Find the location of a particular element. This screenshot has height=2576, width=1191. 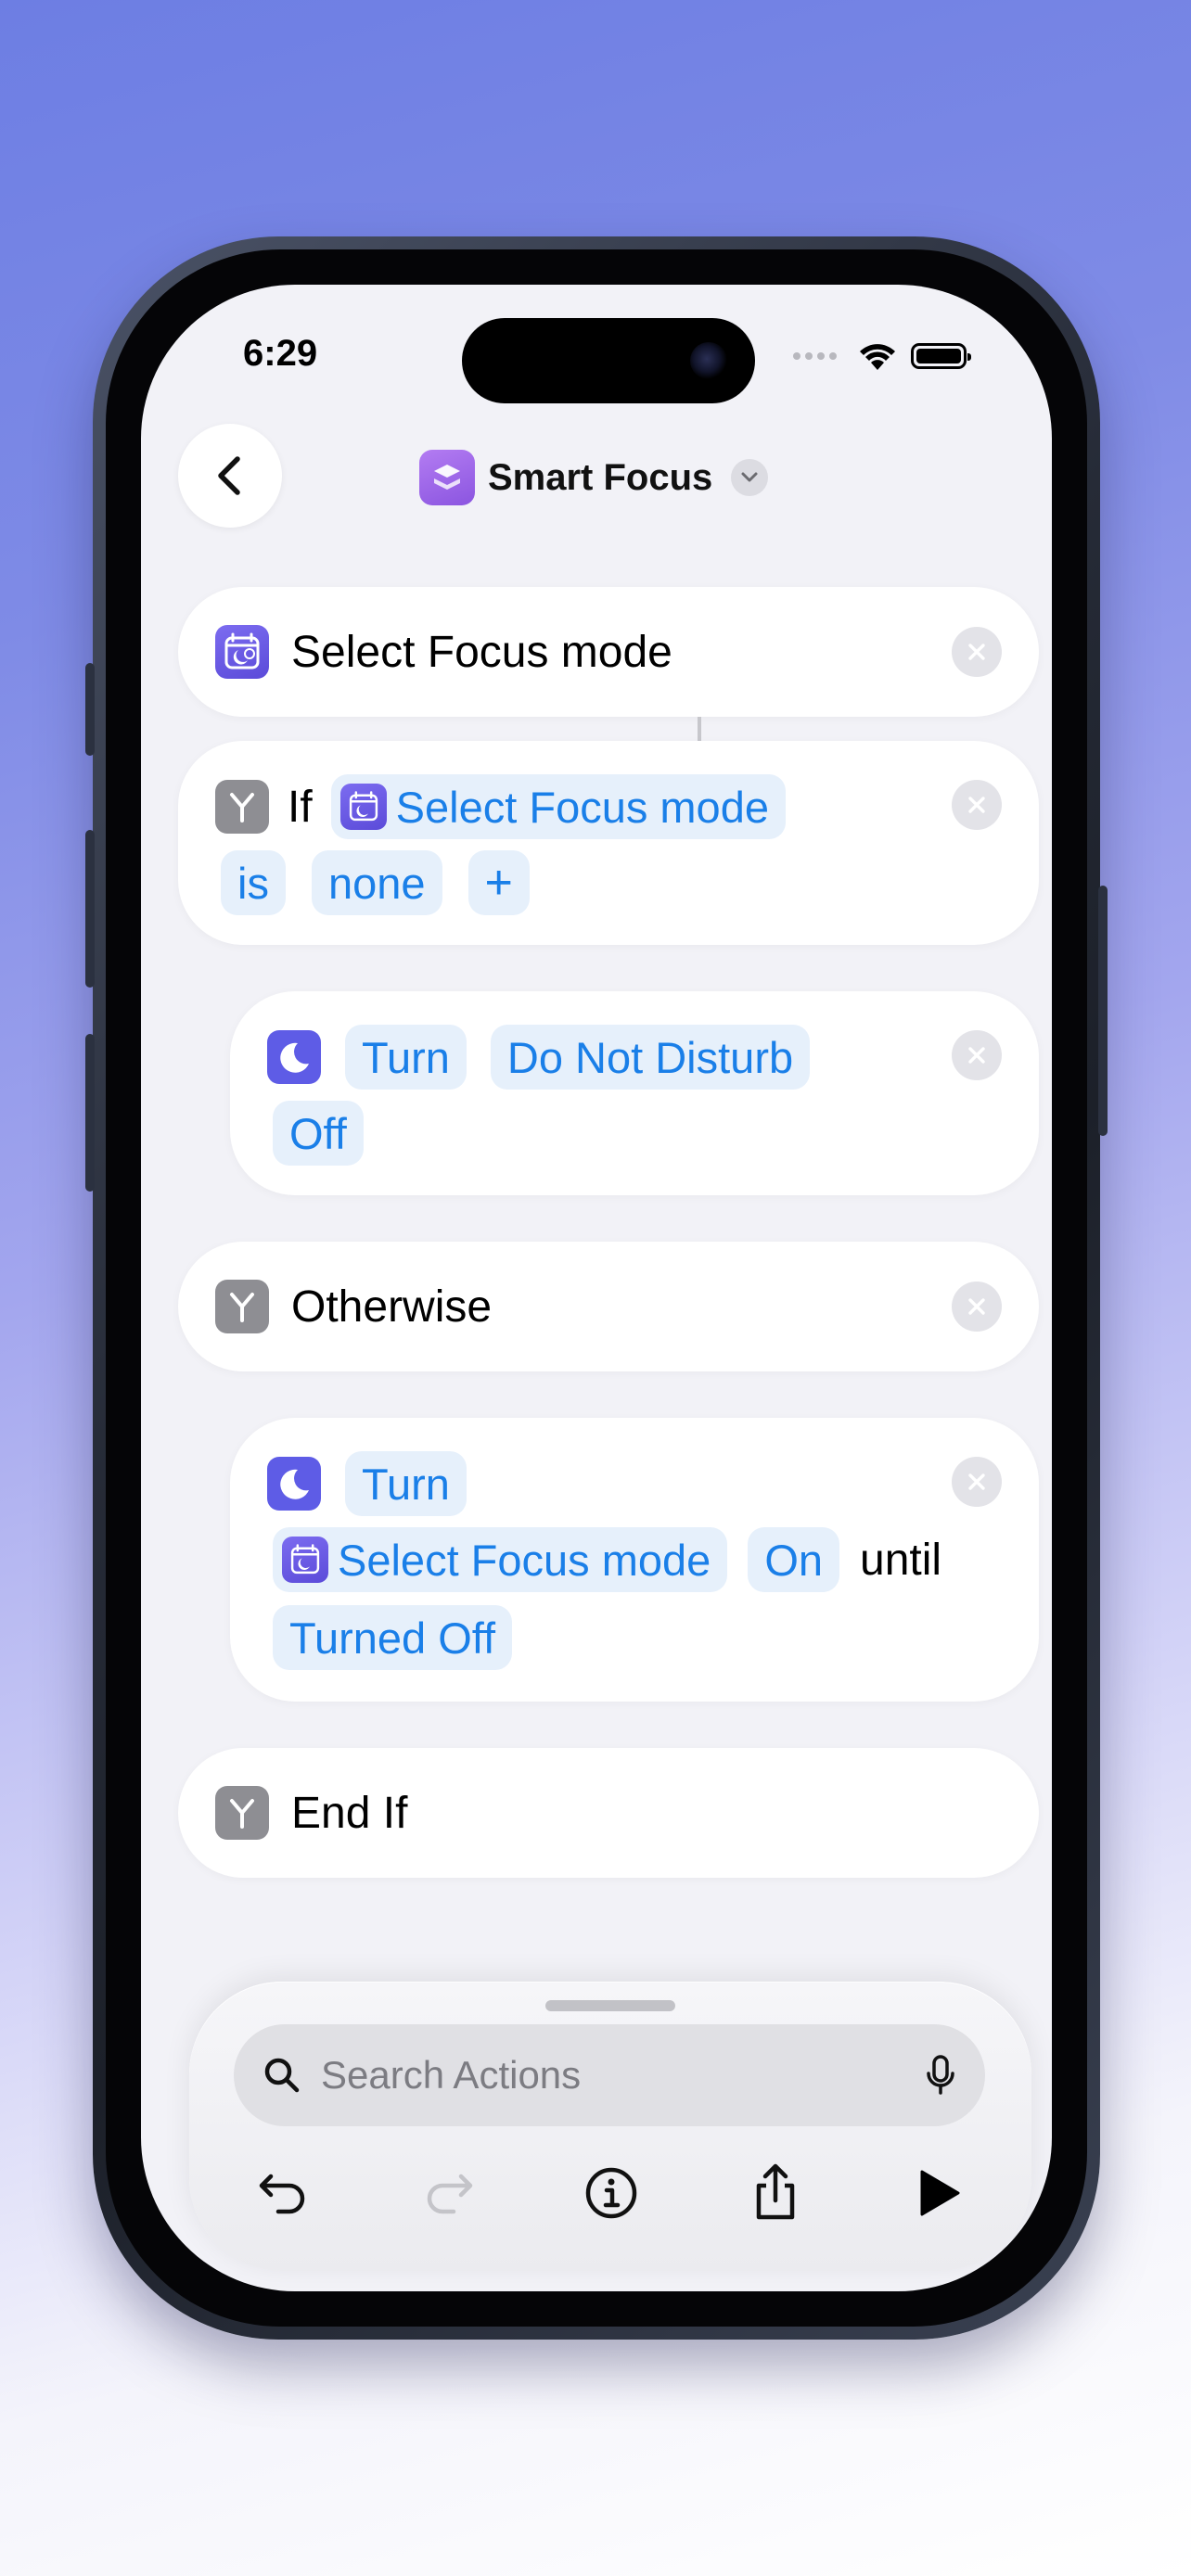

search-actions-field: Search Actions is located at coordinates (610, 2075).